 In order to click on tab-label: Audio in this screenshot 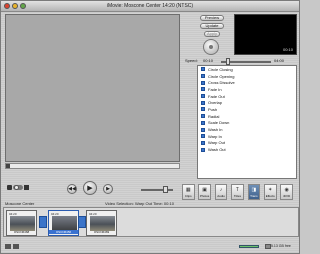, I will do `click(221, 196)`.